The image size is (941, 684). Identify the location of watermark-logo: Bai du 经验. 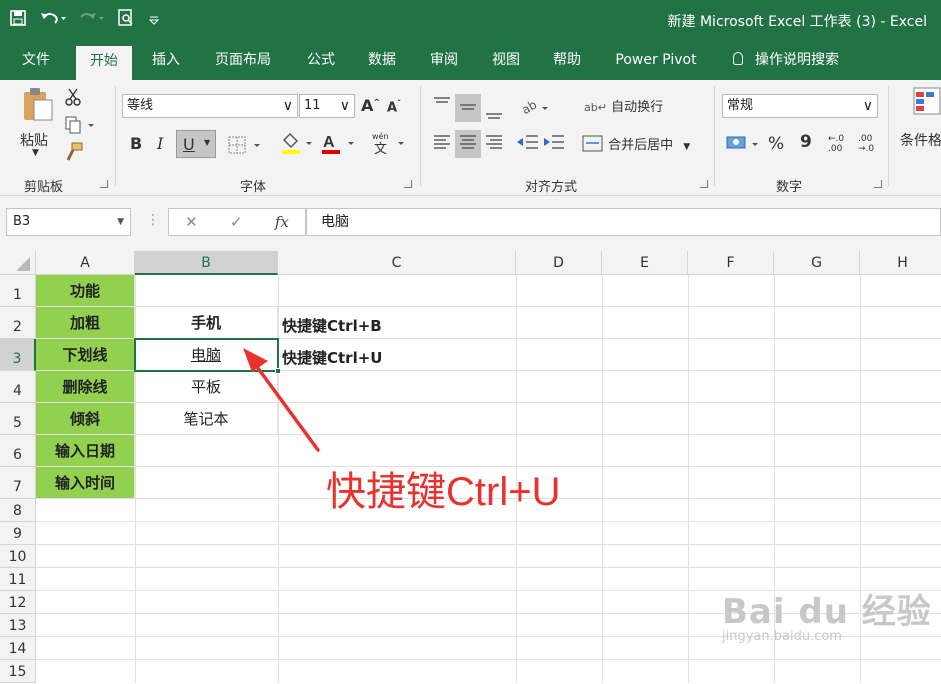
(827, 612).